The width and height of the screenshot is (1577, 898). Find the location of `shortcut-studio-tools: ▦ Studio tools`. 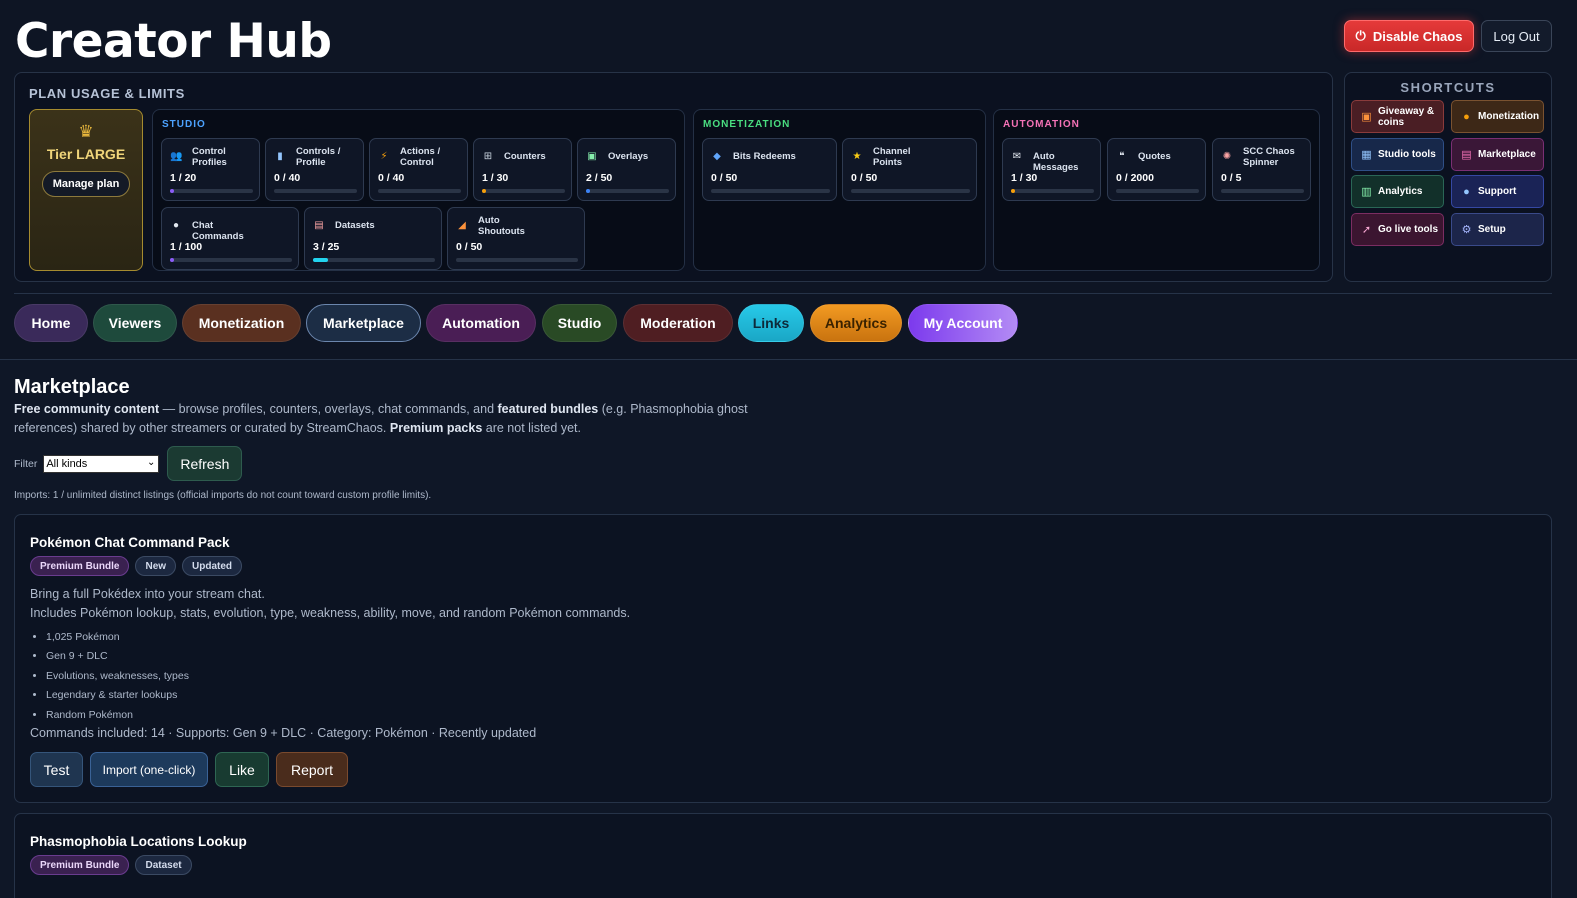

shortcut-studio-tools: ▦ Studio tools is located at coordinates (1397, 154).